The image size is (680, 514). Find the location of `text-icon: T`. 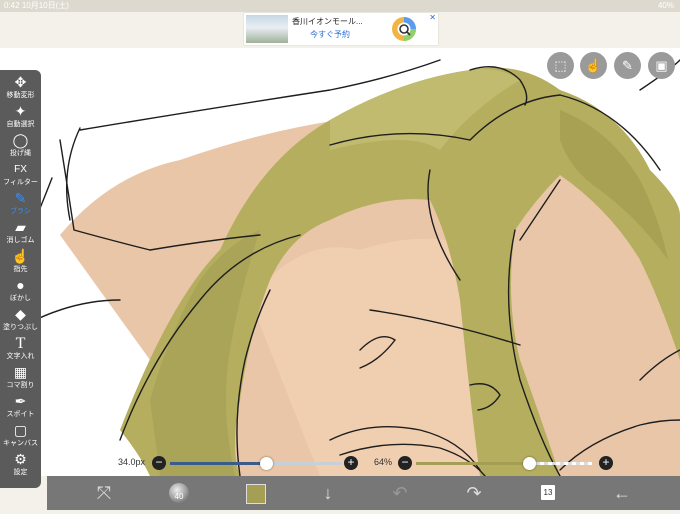

text-icon: T is located at coordinates (20, 343).